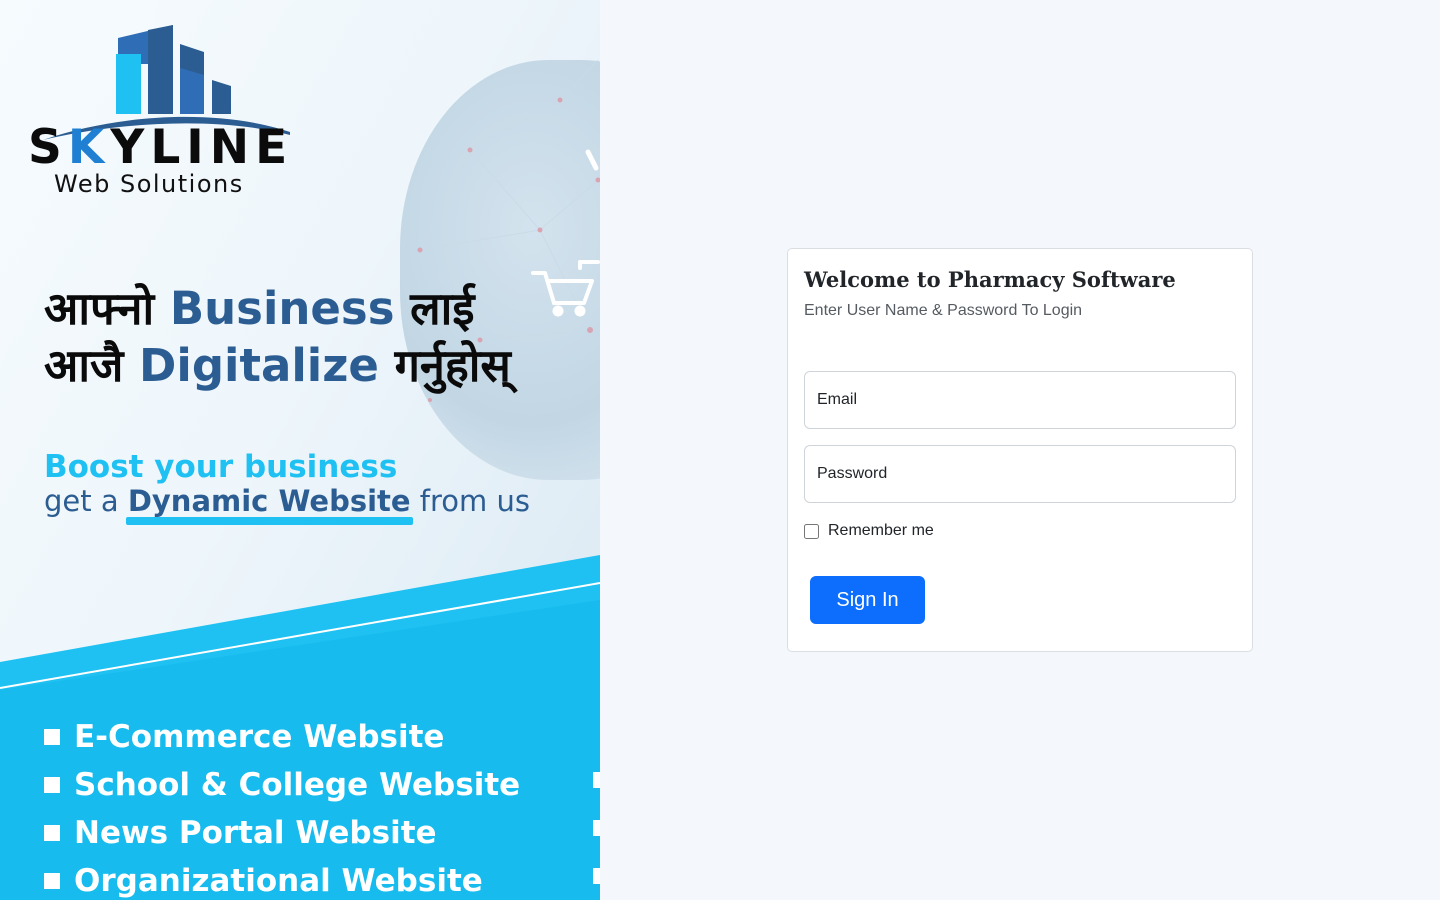  I want to click on login-subtitle: Enter User Name & Password To Login, so click(943, 310).